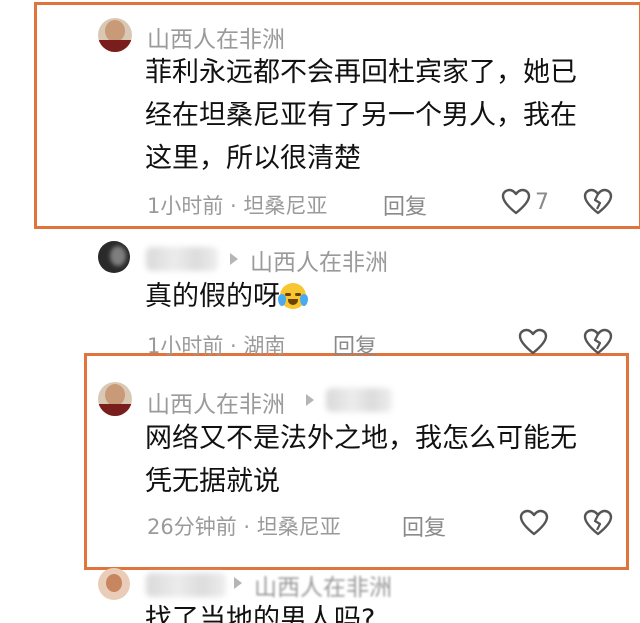 The width and height of the screenshot is (640, 623). What do you see at coordinates (361, 115) in the screenshot?
I see `comment-text-line: 经在坦桑尼亚有了另一个男人，我在` at bounding box center [361, 115].